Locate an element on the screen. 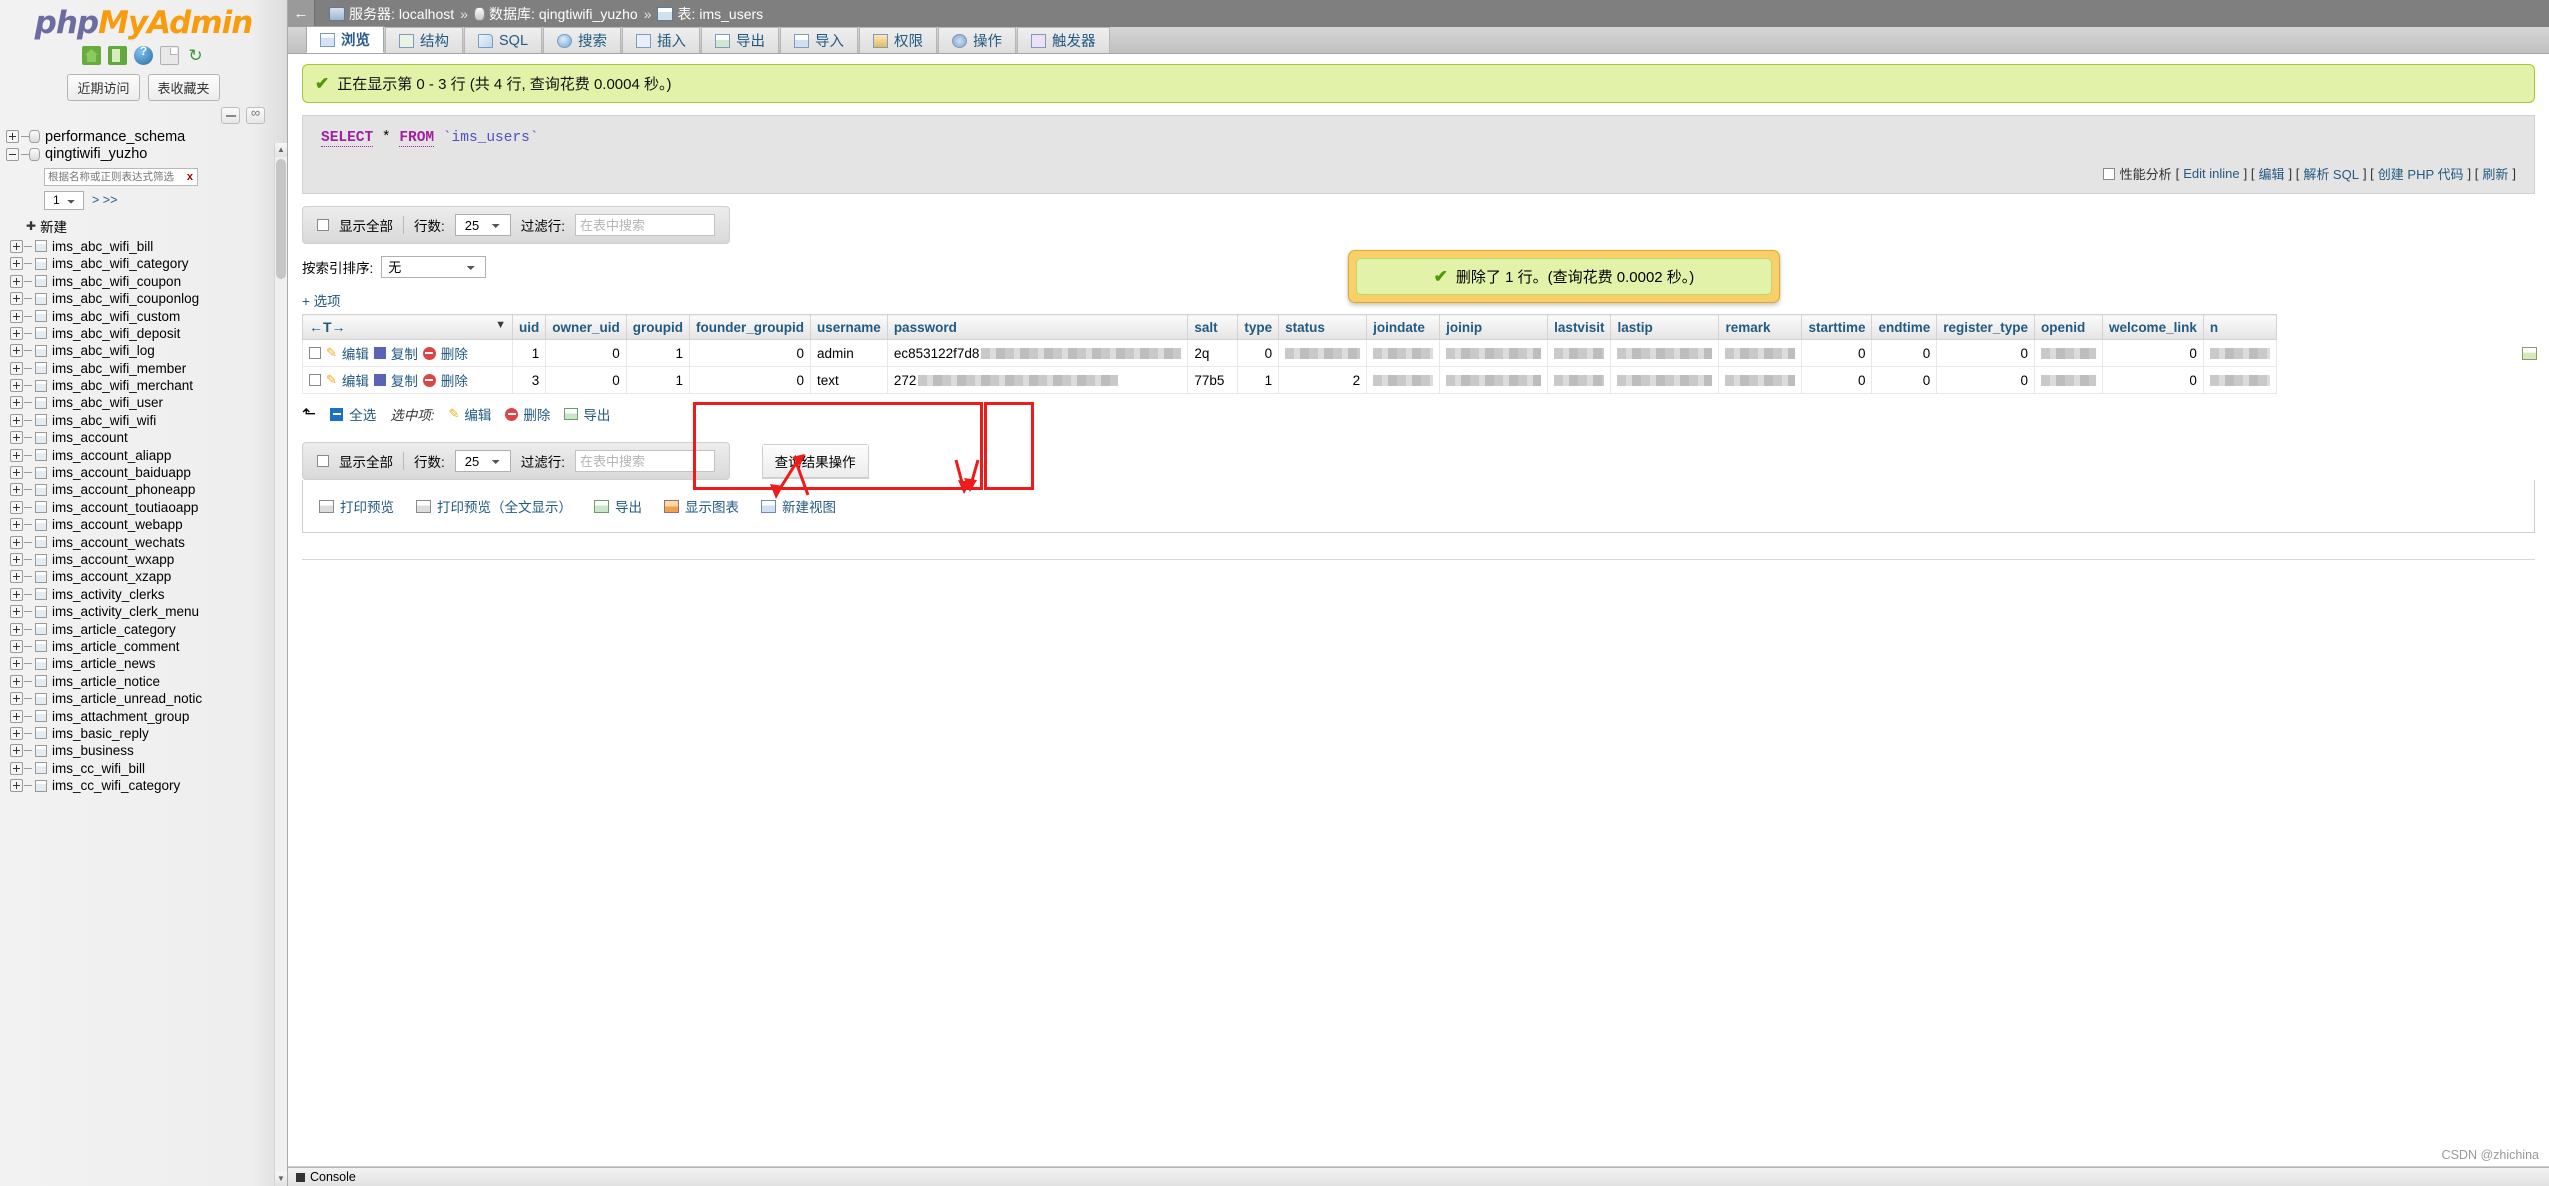  docs-icon is located at coordinates (169, 55).